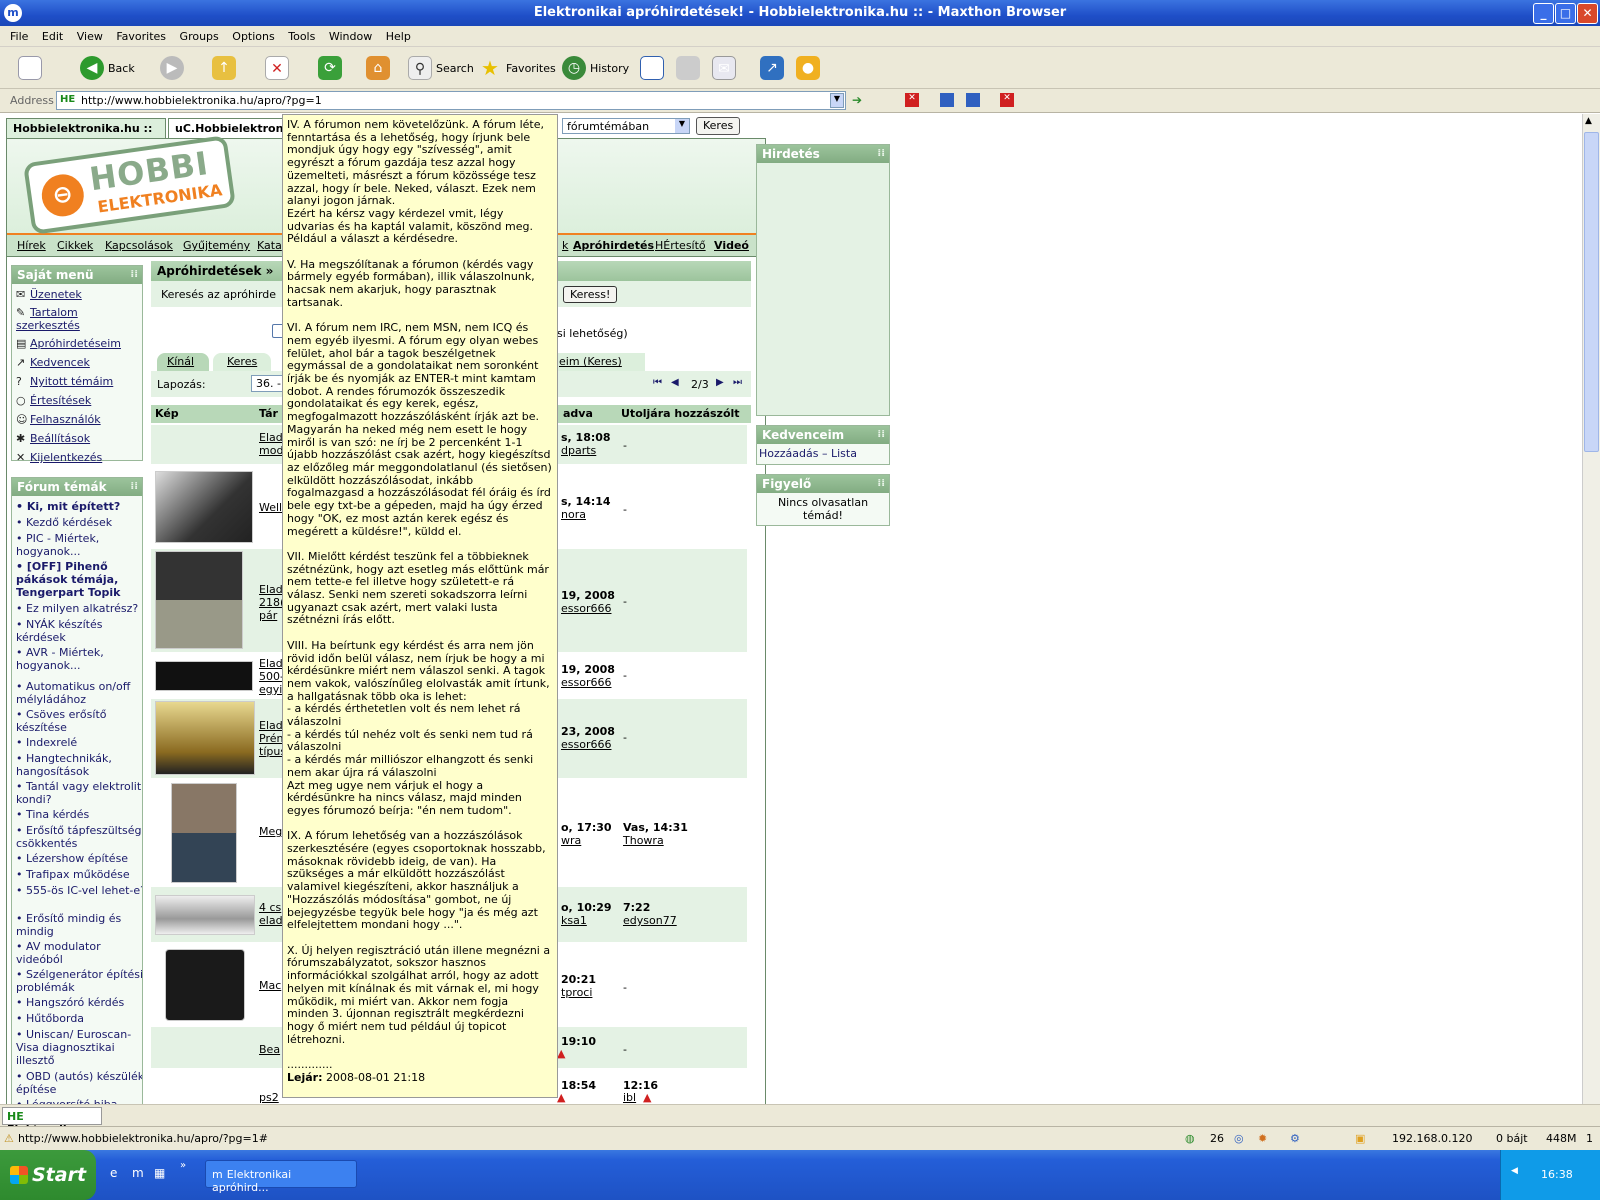  Describe the element at coordinates (199, 36) in the screenshot. I see `menu-groups: Groups` at that location.